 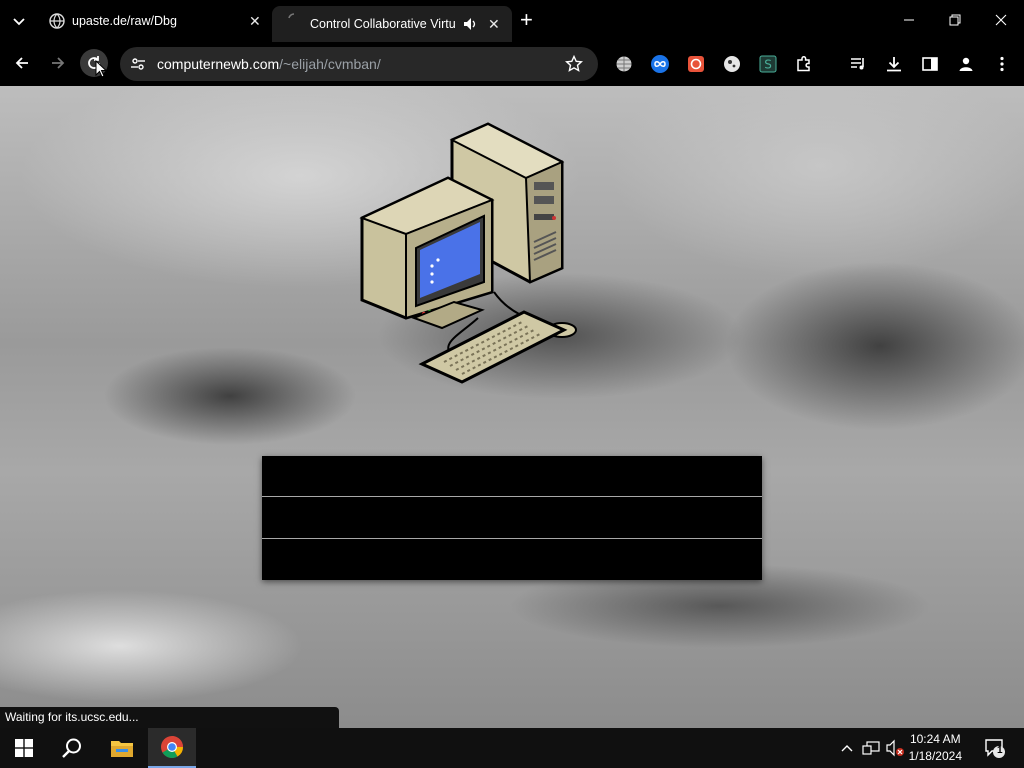 What do you see at coordinates (58, 63) in the screenshot?
I see `forward-button` at bounding box center [58, 63].